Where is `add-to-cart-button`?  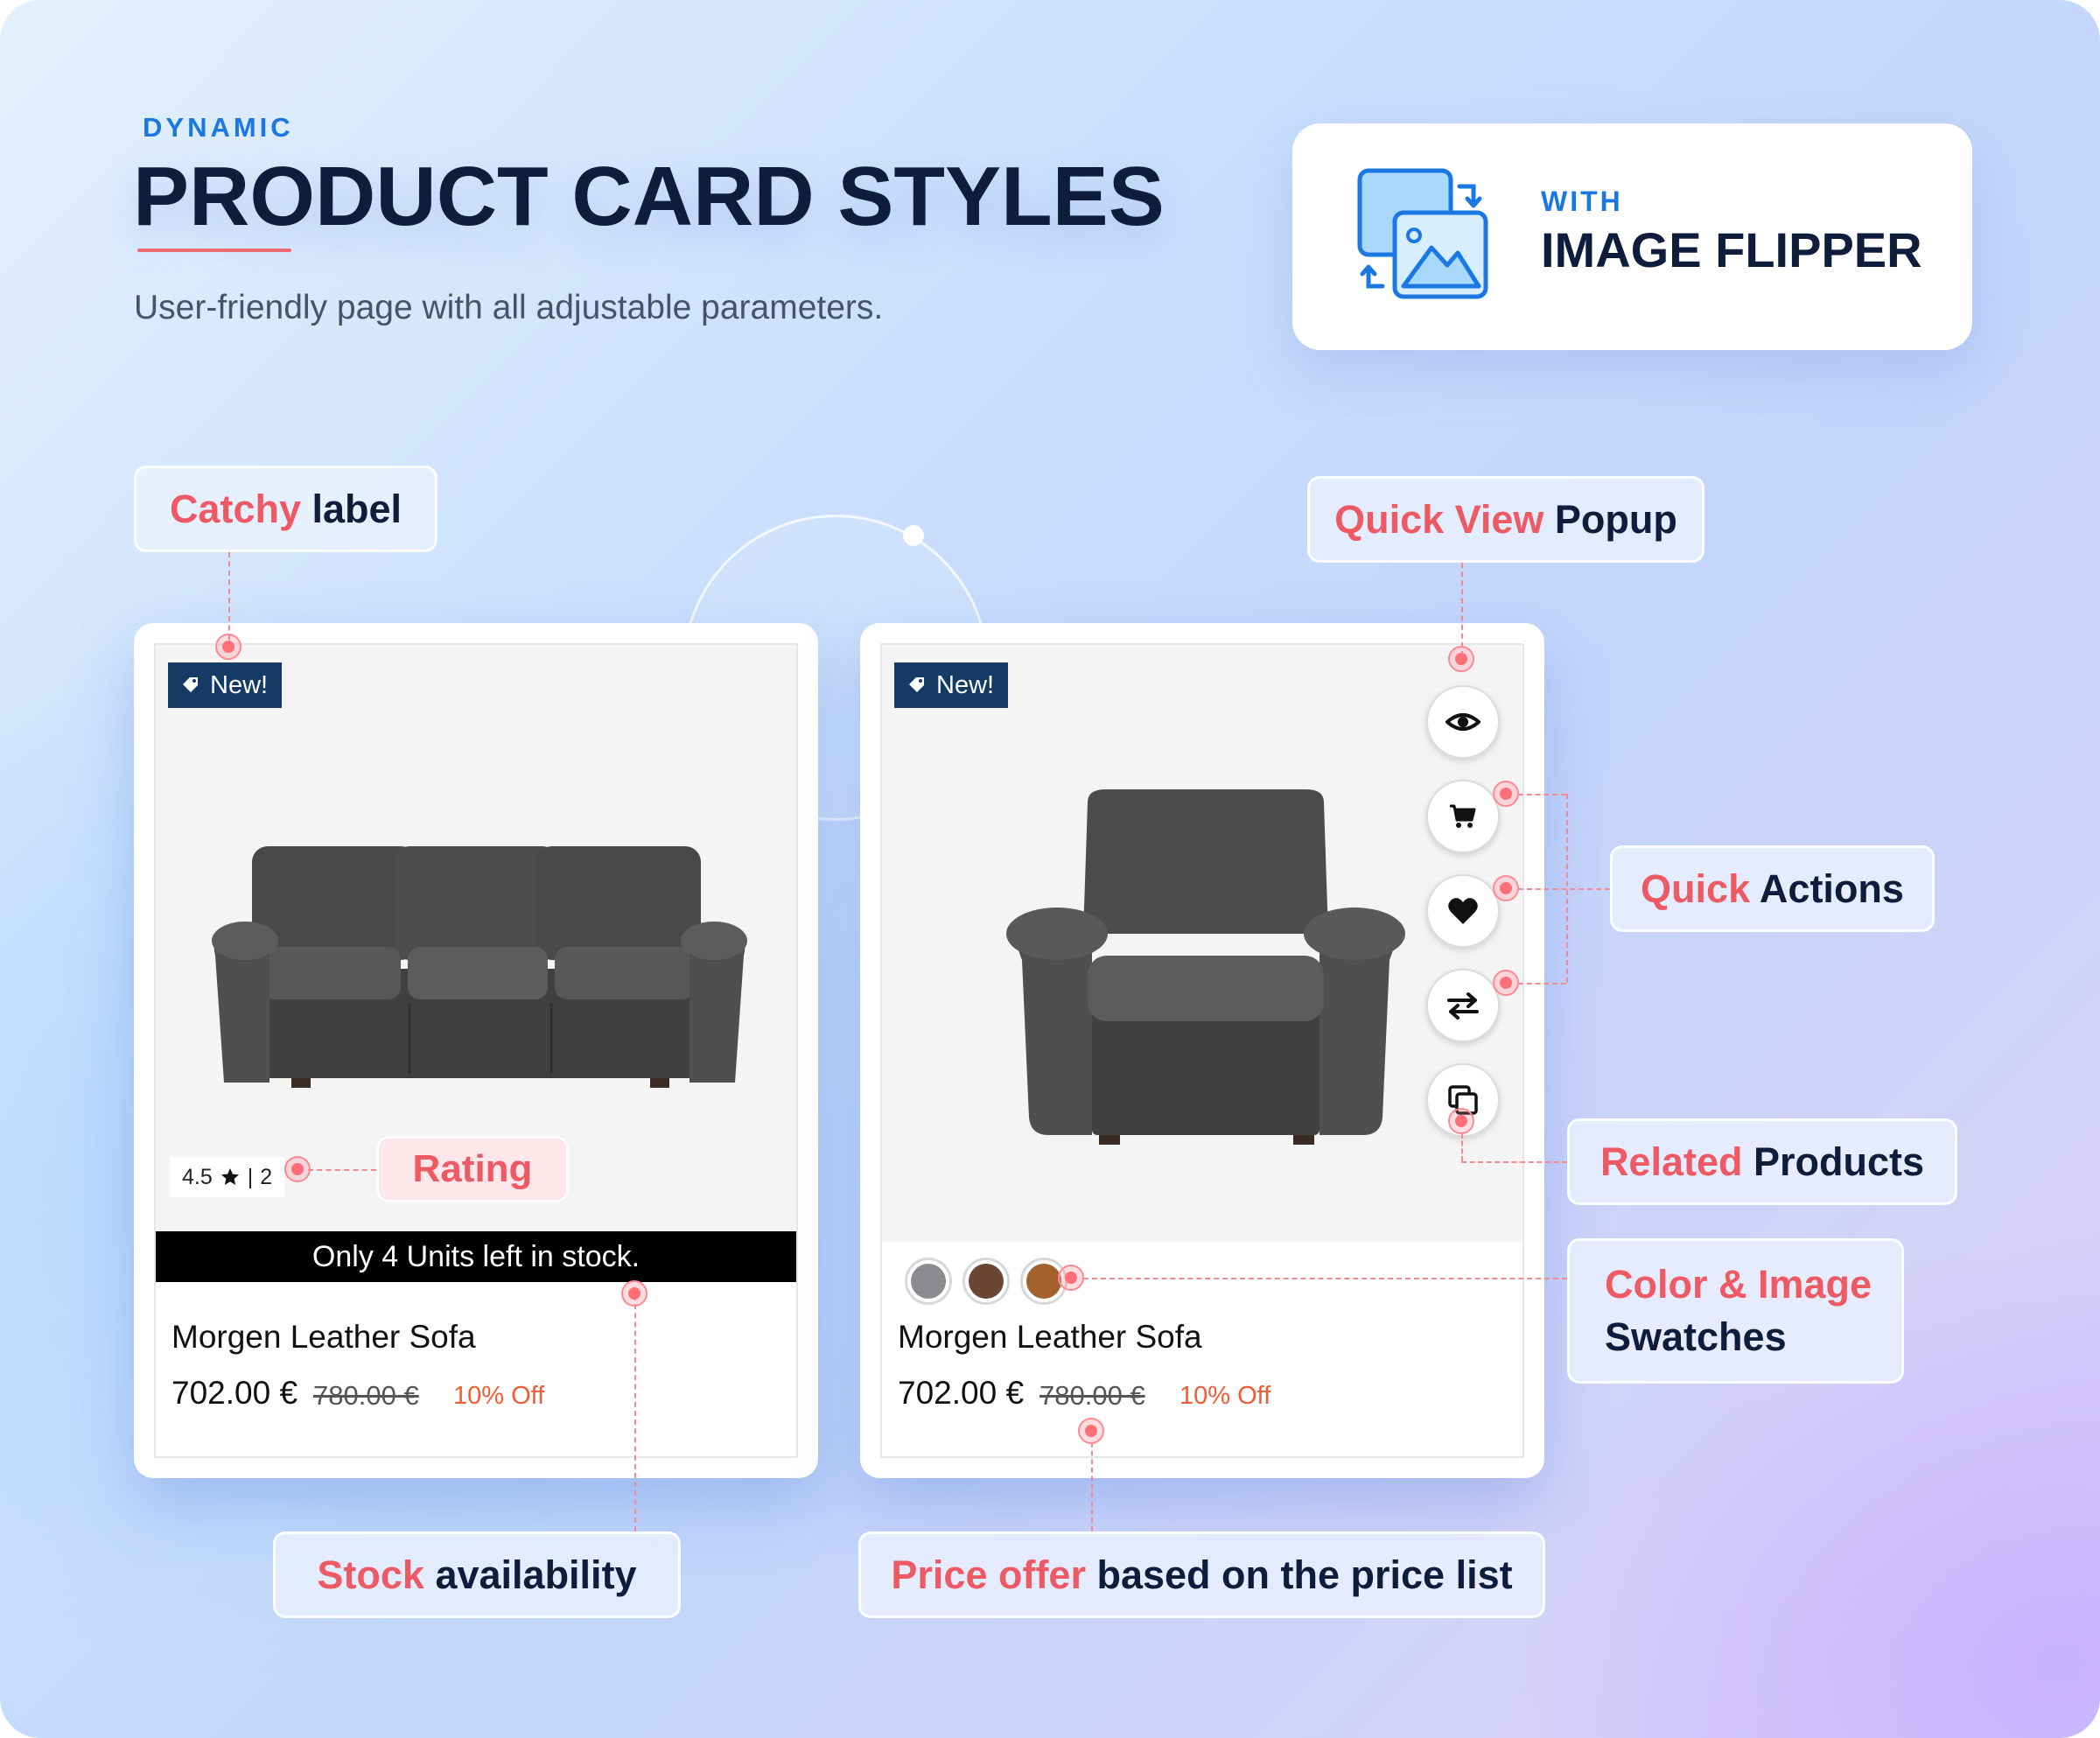
add-to-cart-button is located at coordinates (1463, 816).